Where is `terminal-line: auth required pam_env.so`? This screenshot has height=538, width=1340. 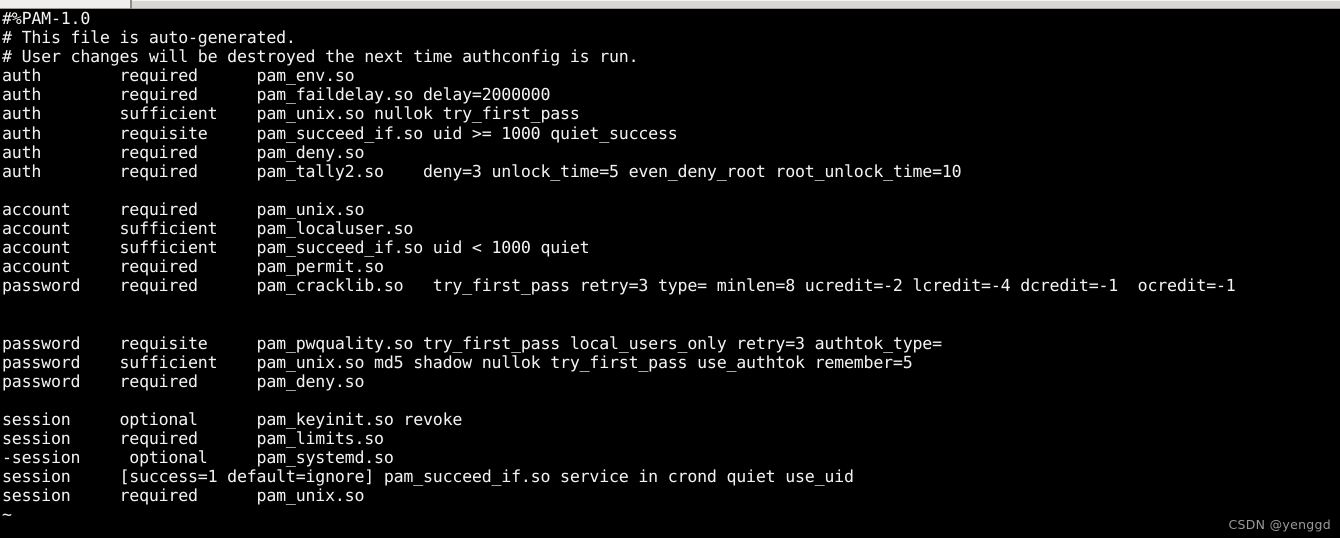
terminal-line: auth required pam_env.so is located at coordinates (178, 76).